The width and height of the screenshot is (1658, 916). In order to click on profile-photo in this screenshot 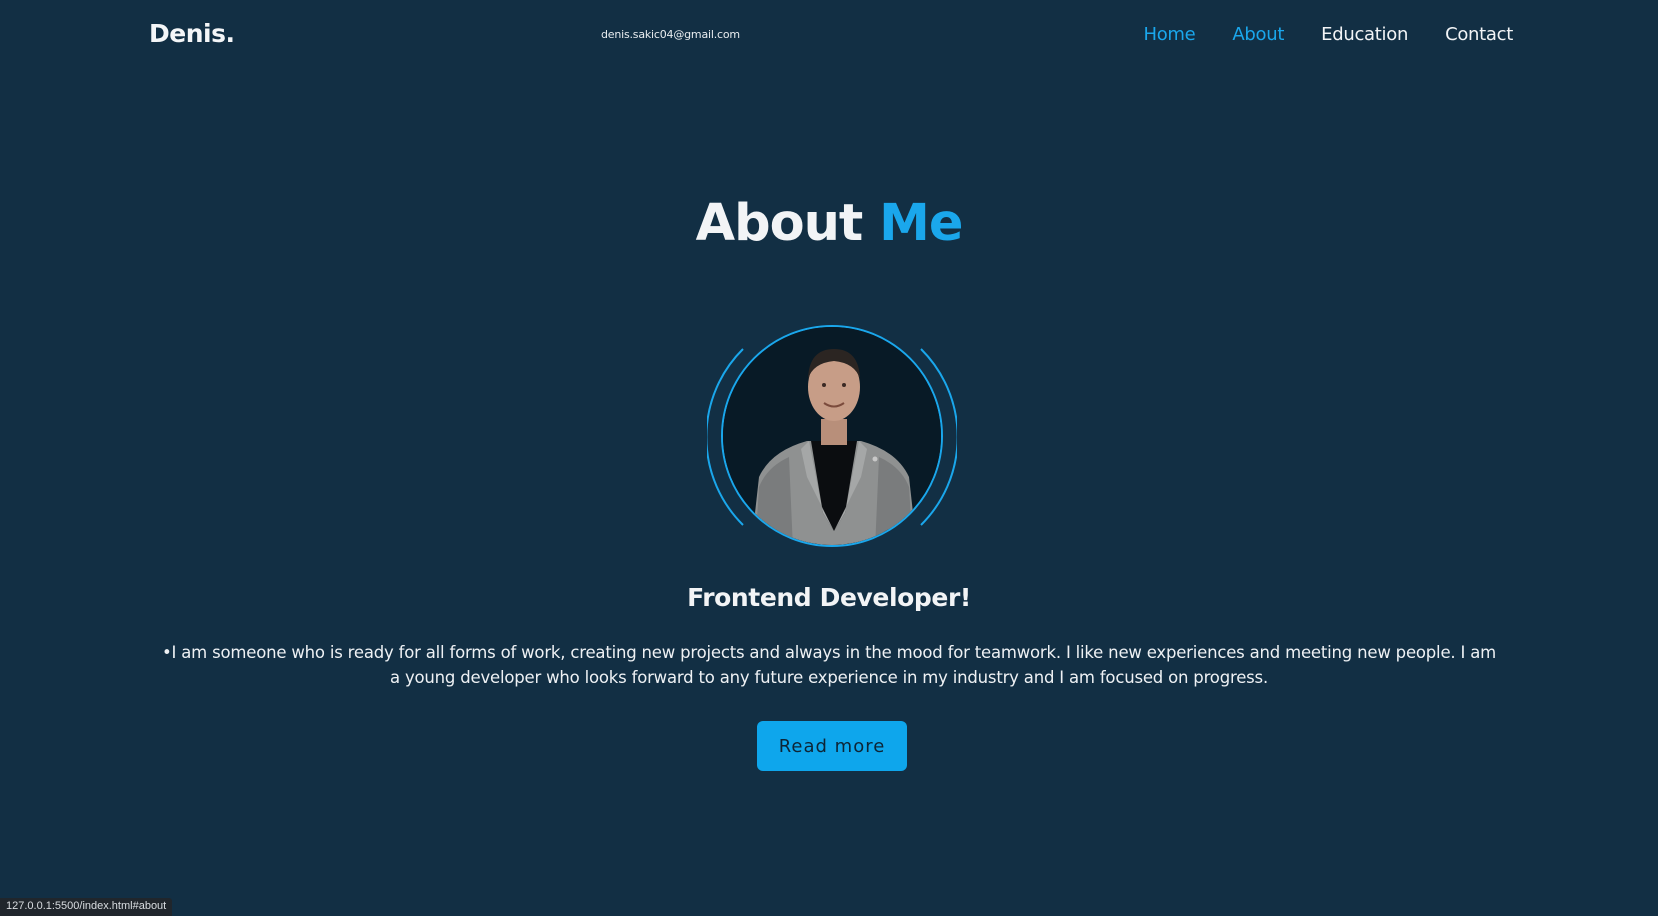, I will do `click(832, 436)`.